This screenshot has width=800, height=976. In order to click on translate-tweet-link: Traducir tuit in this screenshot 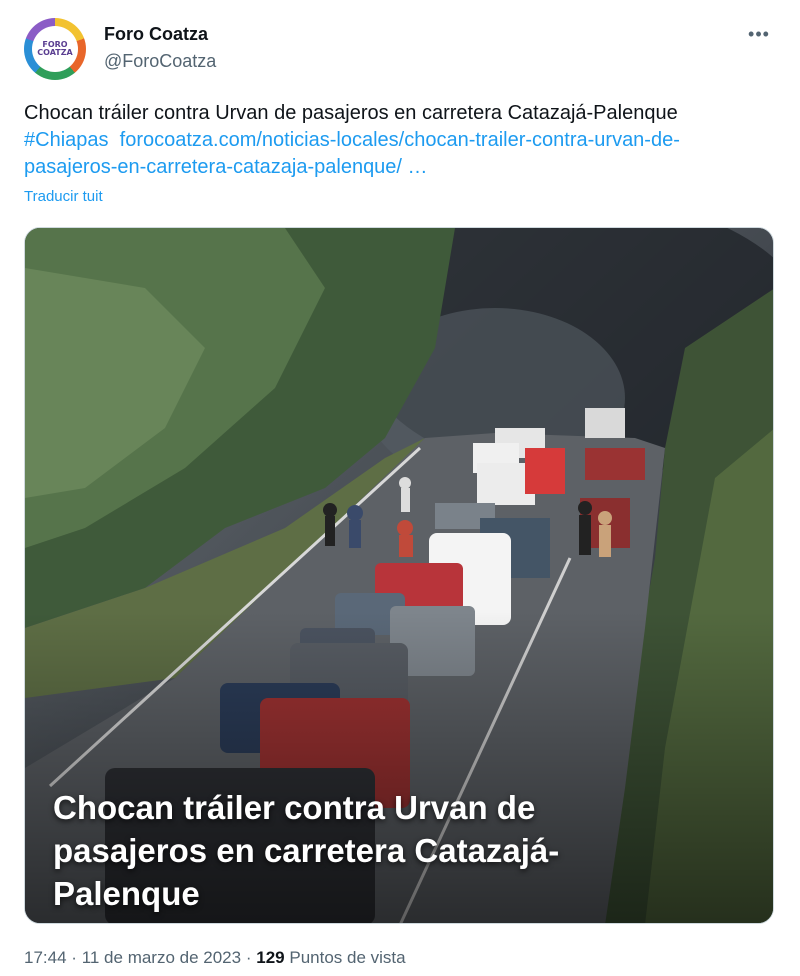, I will do `click(63, 196)`.